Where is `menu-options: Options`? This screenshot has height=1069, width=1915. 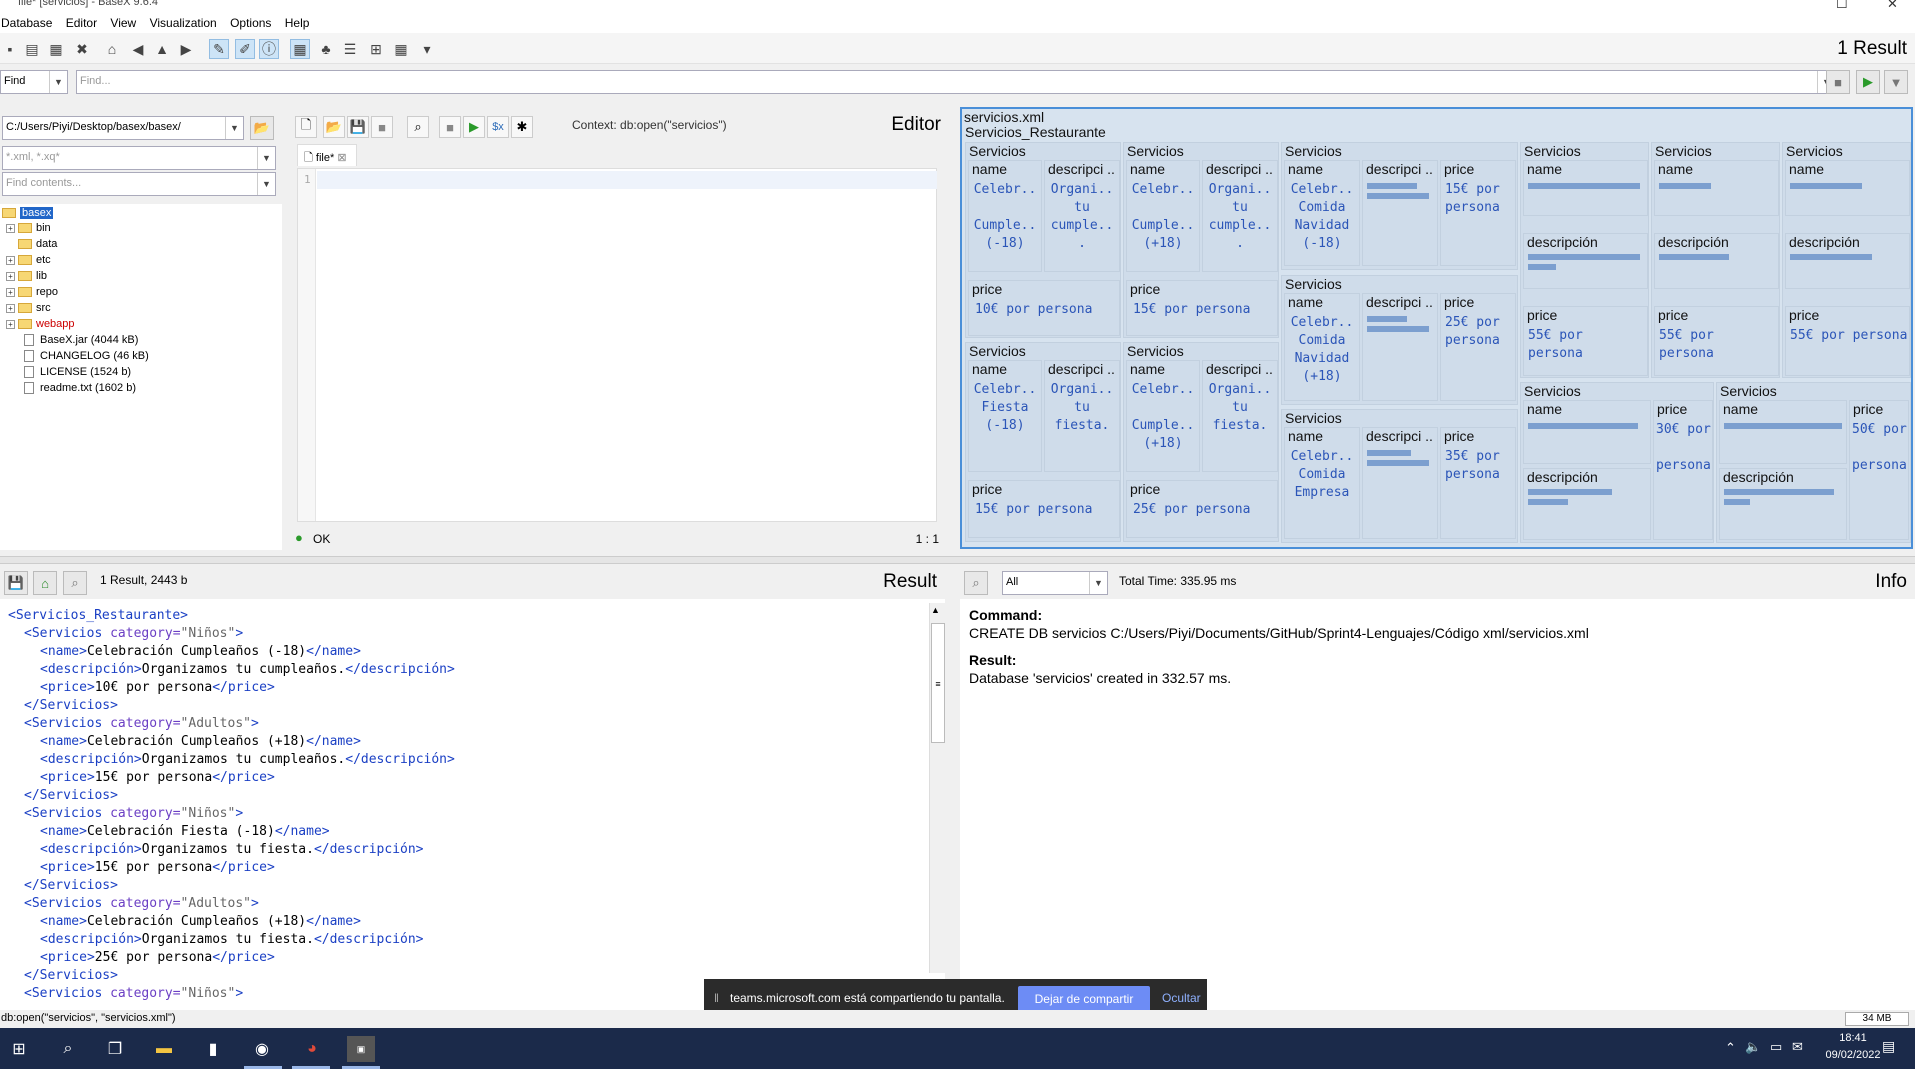
menu-options: Options is located at coordinates (252, 22).